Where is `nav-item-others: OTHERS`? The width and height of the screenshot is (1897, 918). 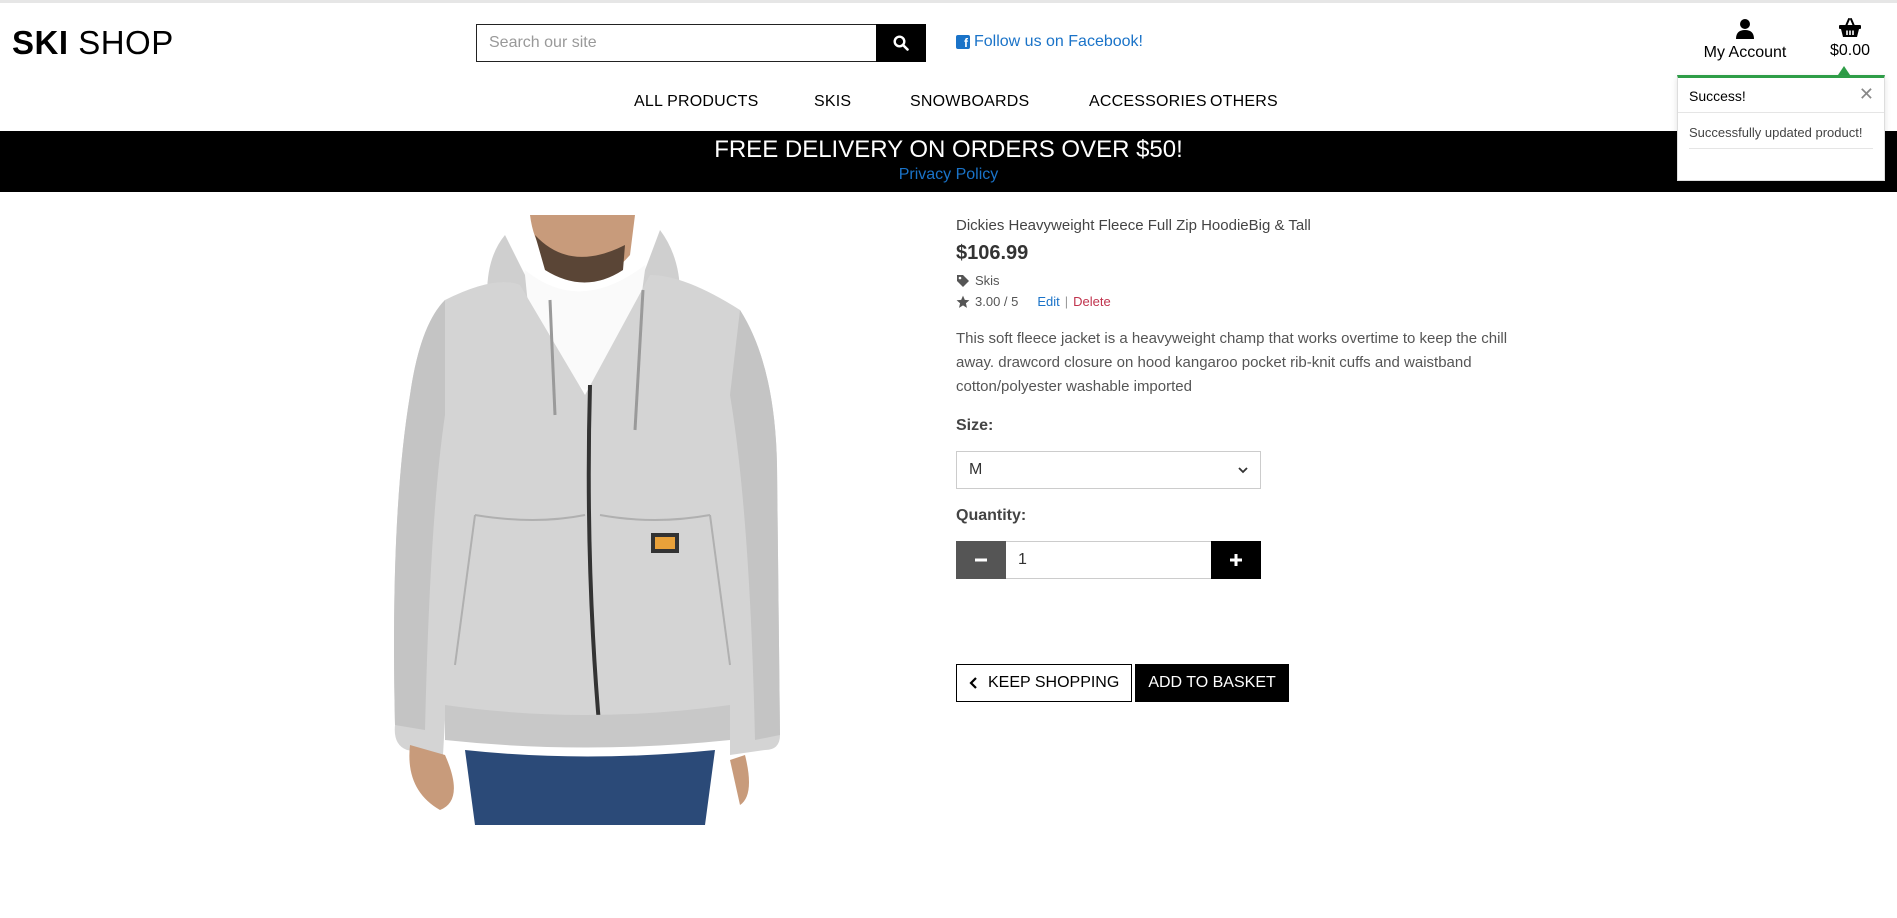 nav-item-others: OTHERS is located at coordinates (1244, 102).